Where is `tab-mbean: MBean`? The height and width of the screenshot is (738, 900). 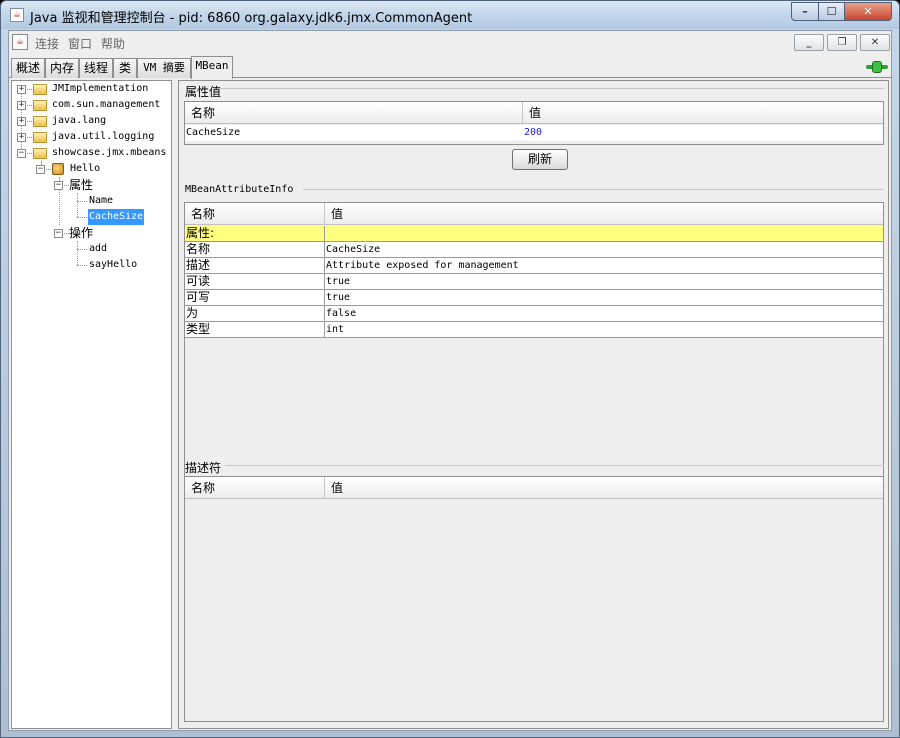
tab-mbean: MBean is located at coordinates (212, 67).